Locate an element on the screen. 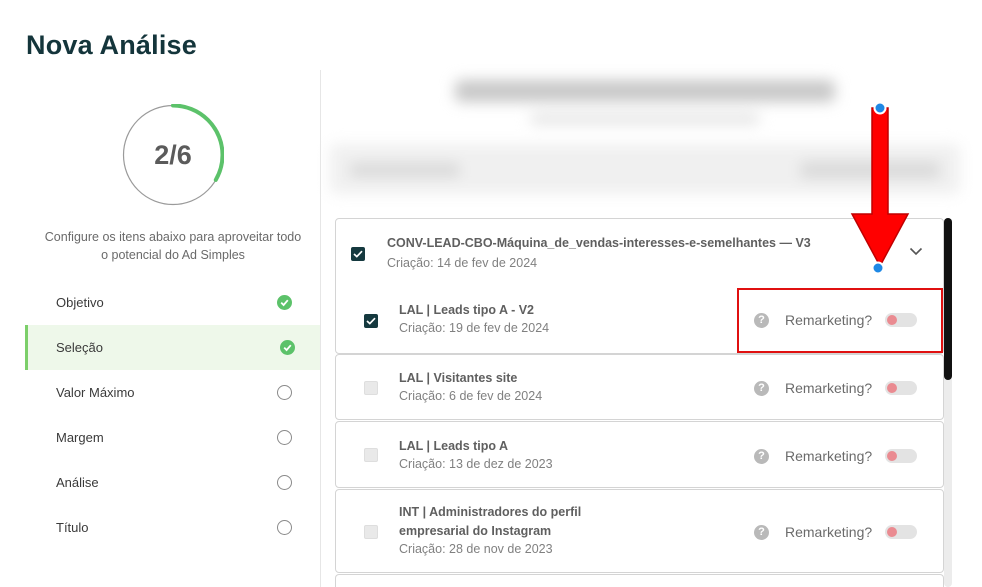 This screenshot has width=982, height=587. page-title: Nova Análise is located at coordinates (111, 45).